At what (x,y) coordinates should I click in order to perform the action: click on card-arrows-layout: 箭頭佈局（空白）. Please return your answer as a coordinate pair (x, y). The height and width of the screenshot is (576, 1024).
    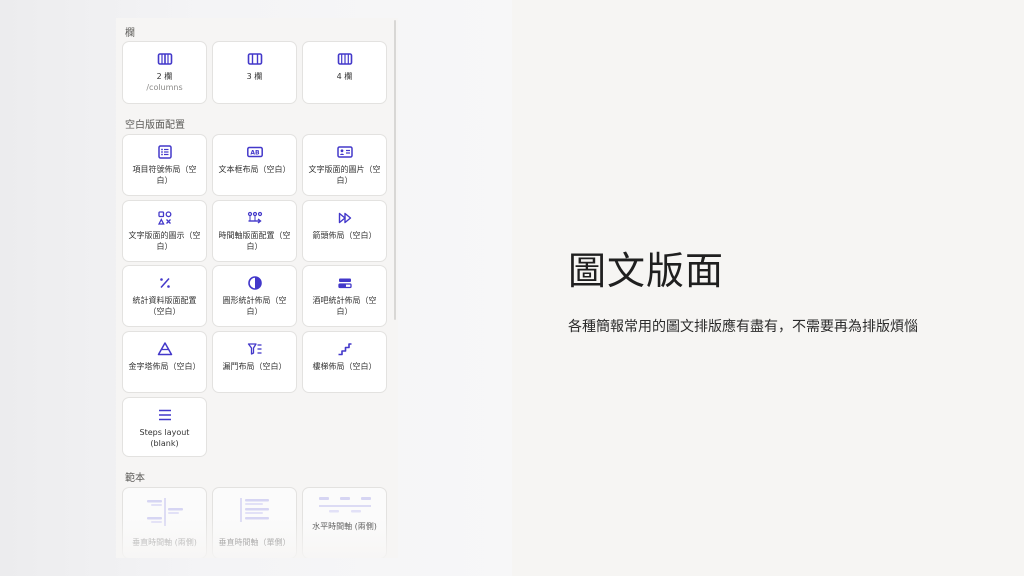
    Looking at the image, I should click on (344, 231).